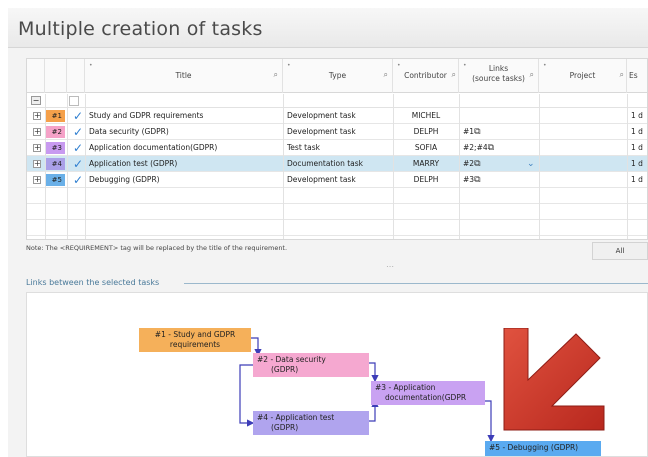 The image size is (648, 457). Describe the element at coordinates (533, 164) in the screenshot. I see `chevron-double-down-icon: ⌄` at that location.